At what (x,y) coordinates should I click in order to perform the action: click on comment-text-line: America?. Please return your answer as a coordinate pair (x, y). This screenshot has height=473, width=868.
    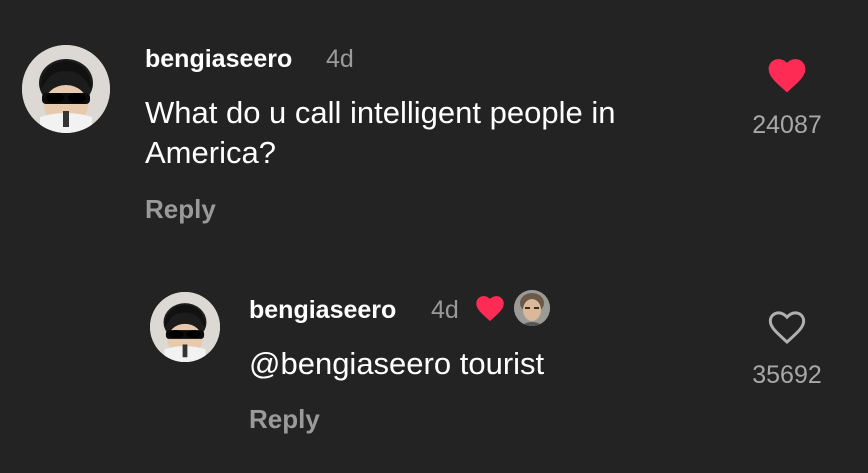
    Looking at the image, I should click on (210, 152).